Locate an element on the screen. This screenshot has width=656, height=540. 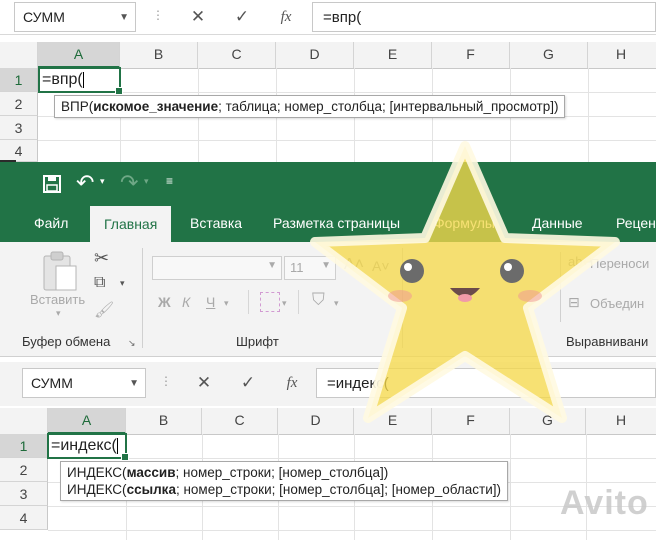
group-label-clipboard: Буфер обмена is located at coordinates (66, 341).